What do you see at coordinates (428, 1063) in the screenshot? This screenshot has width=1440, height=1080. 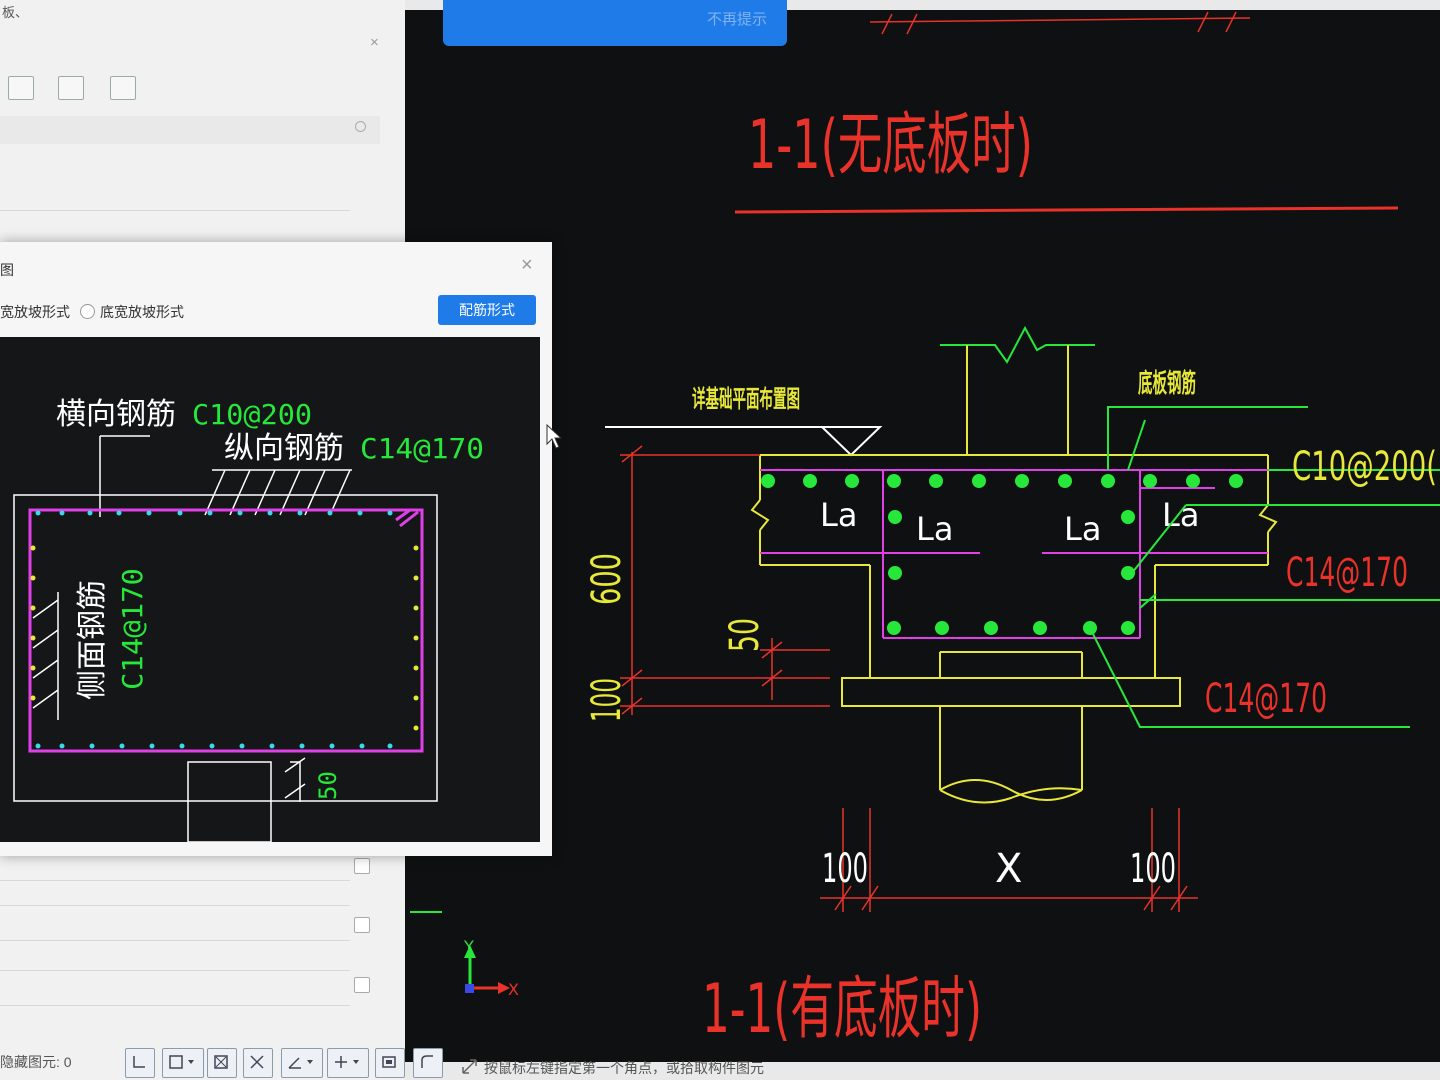 I see `dynamic-input-icon` at bounding box center [428, 1063].